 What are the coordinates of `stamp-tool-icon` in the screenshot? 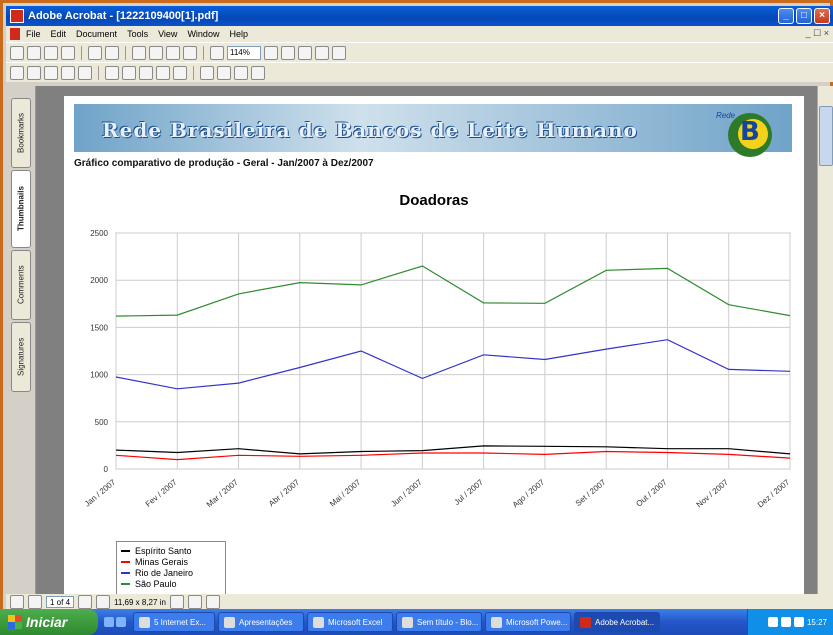 It's located at (163, 72).